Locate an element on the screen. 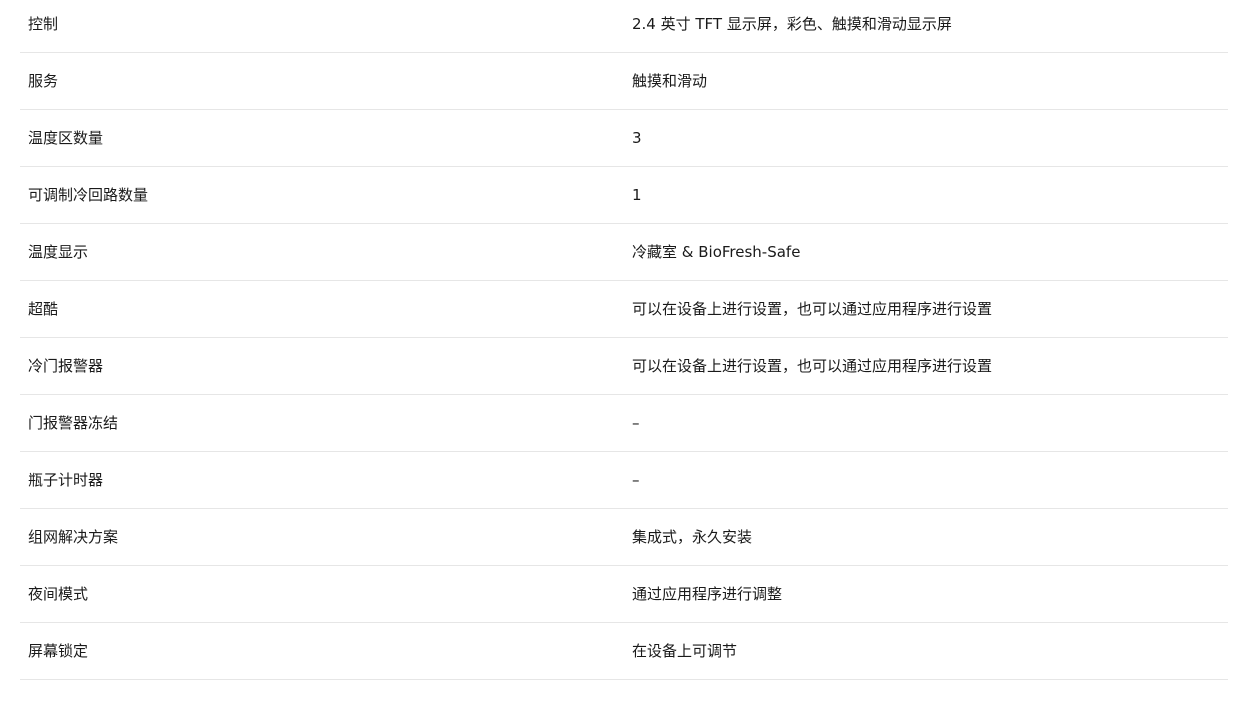  spec-value: 通过应用程序进行调整 is located at coordinates (707, 594).